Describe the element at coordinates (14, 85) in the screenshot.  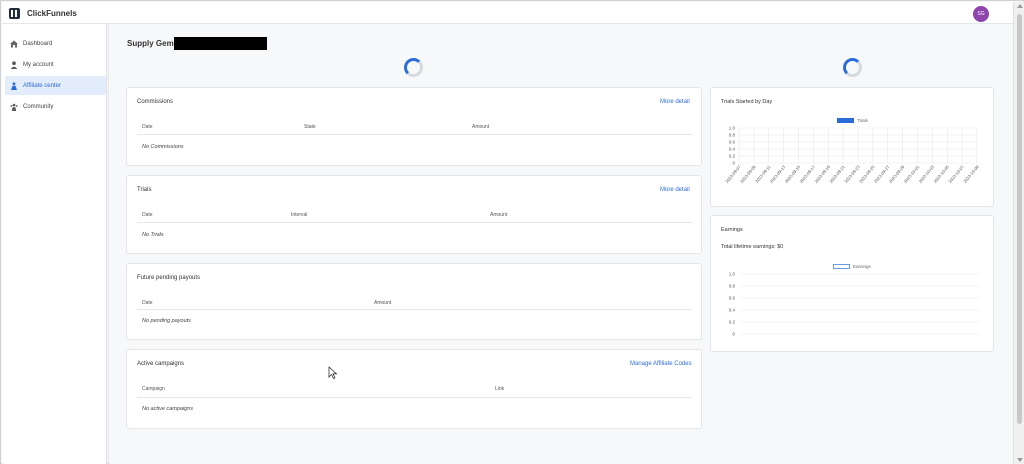
I see `affiliate-icon` at that location.